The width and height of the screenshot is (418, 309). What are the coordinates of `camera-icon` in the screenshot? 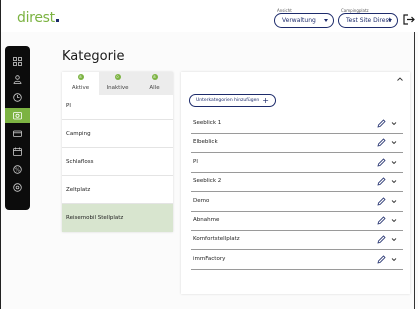 It's located at (17, 116).